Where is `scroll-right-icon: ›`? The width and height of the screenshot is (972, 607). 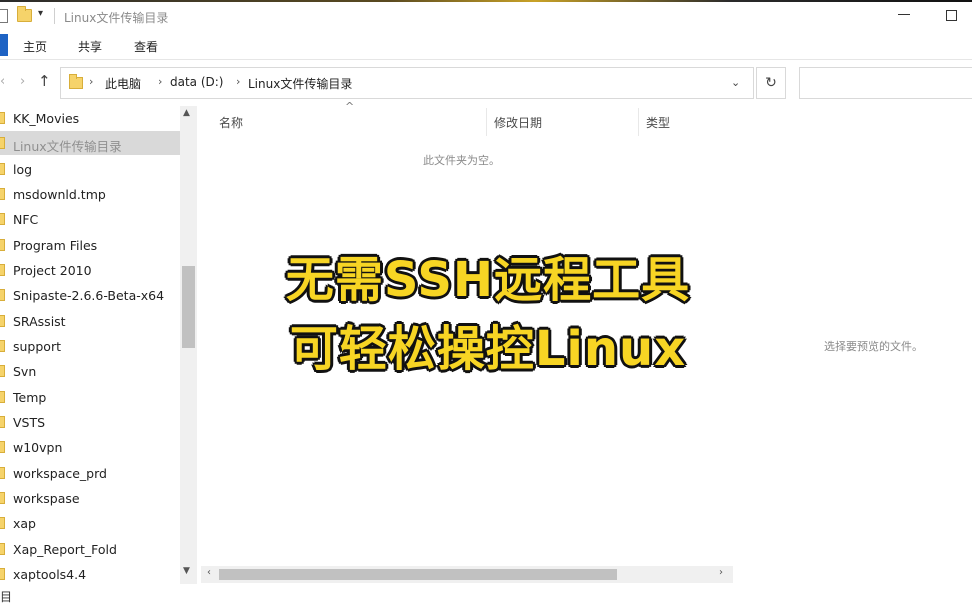 scroll-right-icon: › is located at coordinates (721, 572).